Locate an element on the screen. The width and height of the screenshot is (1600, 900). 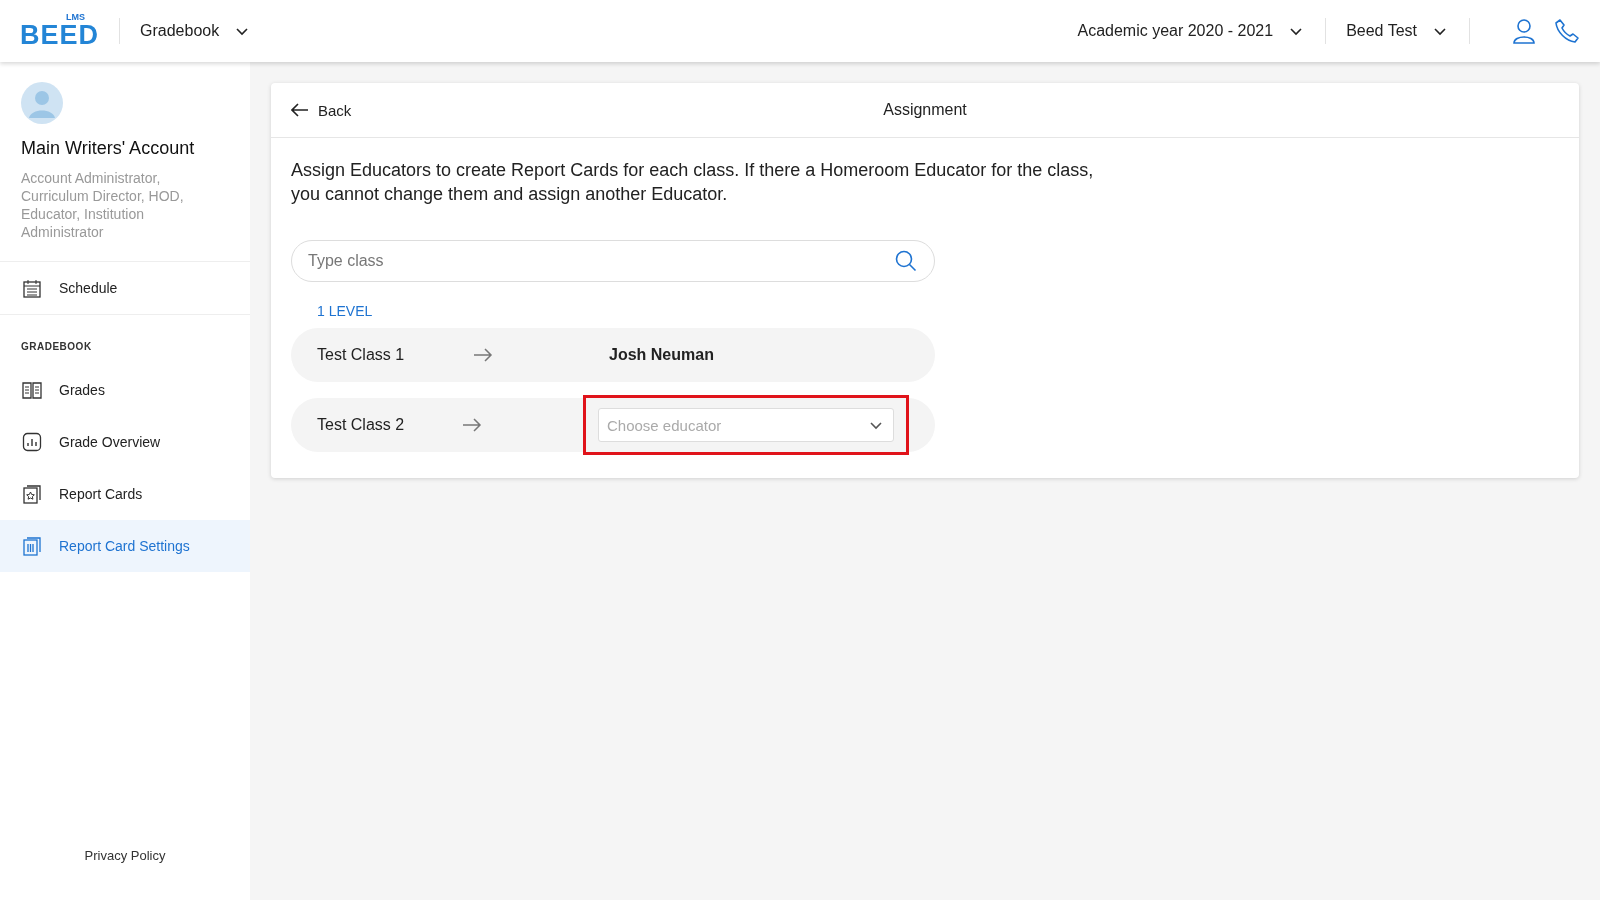
card-sliders-icon is located at coordinates (32, 546).